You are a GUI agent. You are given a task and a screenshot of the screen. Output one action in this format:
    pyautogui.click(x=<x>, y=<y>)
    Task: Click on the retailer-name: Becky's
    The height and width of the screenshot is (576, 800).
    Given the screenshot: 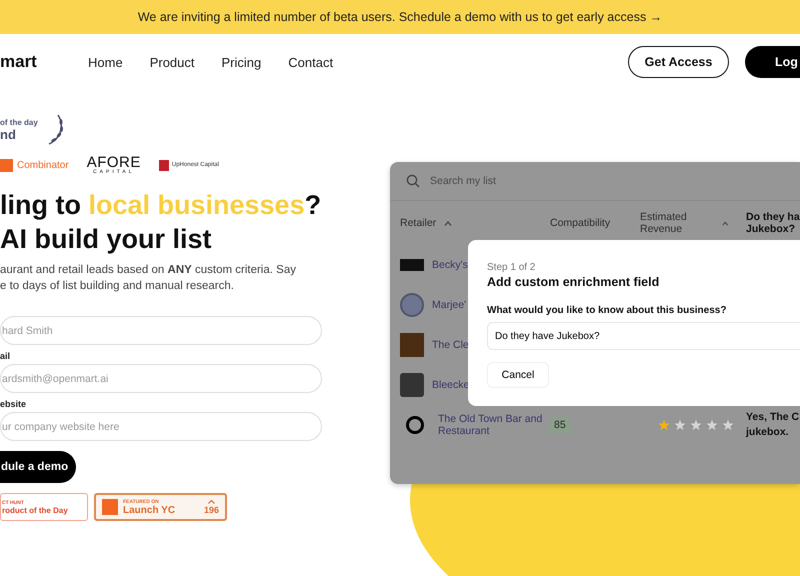 What is the action you would take?
    pyautogui.click(x=450, y=265)
    